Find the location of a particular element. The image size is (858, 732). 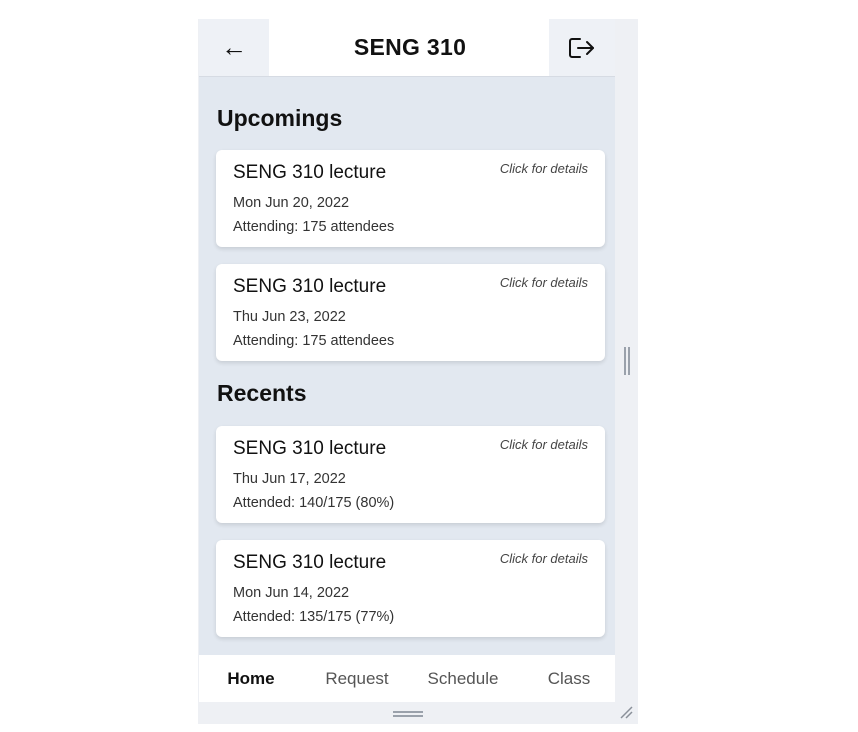

nav-home: Home is located at coordinates (251, 678).